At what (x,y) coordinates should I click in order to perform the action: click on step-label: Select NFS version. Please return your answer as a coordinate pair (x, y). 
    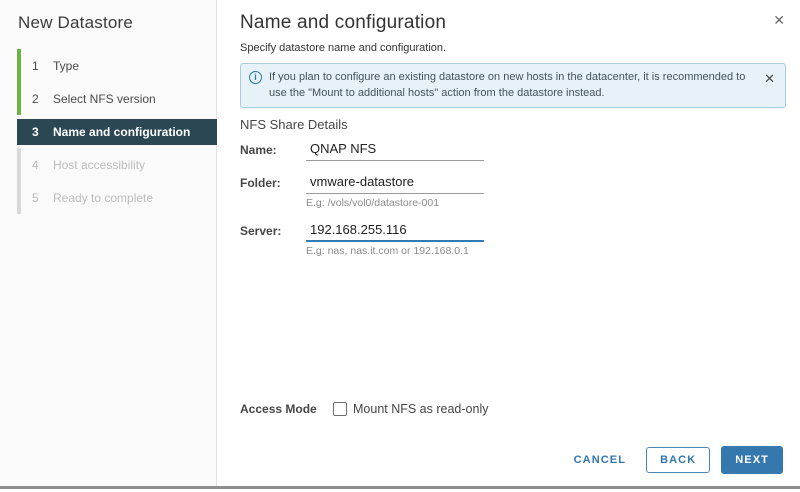
    Looking at the image, I should click on (104, 98).